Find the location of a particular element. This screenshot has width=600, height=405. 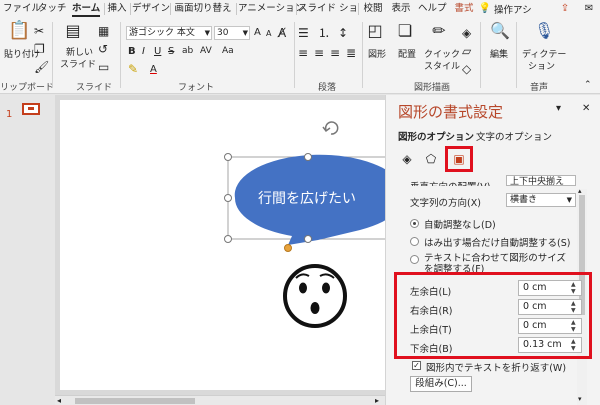

align-right-icon: ≡ is located at coordinates (335, 53).